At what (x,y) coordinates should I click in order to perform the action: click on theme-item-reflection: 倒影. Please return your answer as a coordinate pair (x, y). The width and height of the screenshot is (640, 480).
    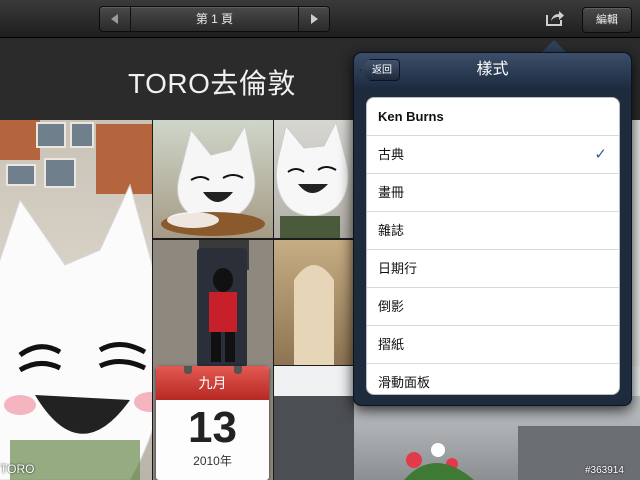
    Looking at the image, I should click on (493, 307).